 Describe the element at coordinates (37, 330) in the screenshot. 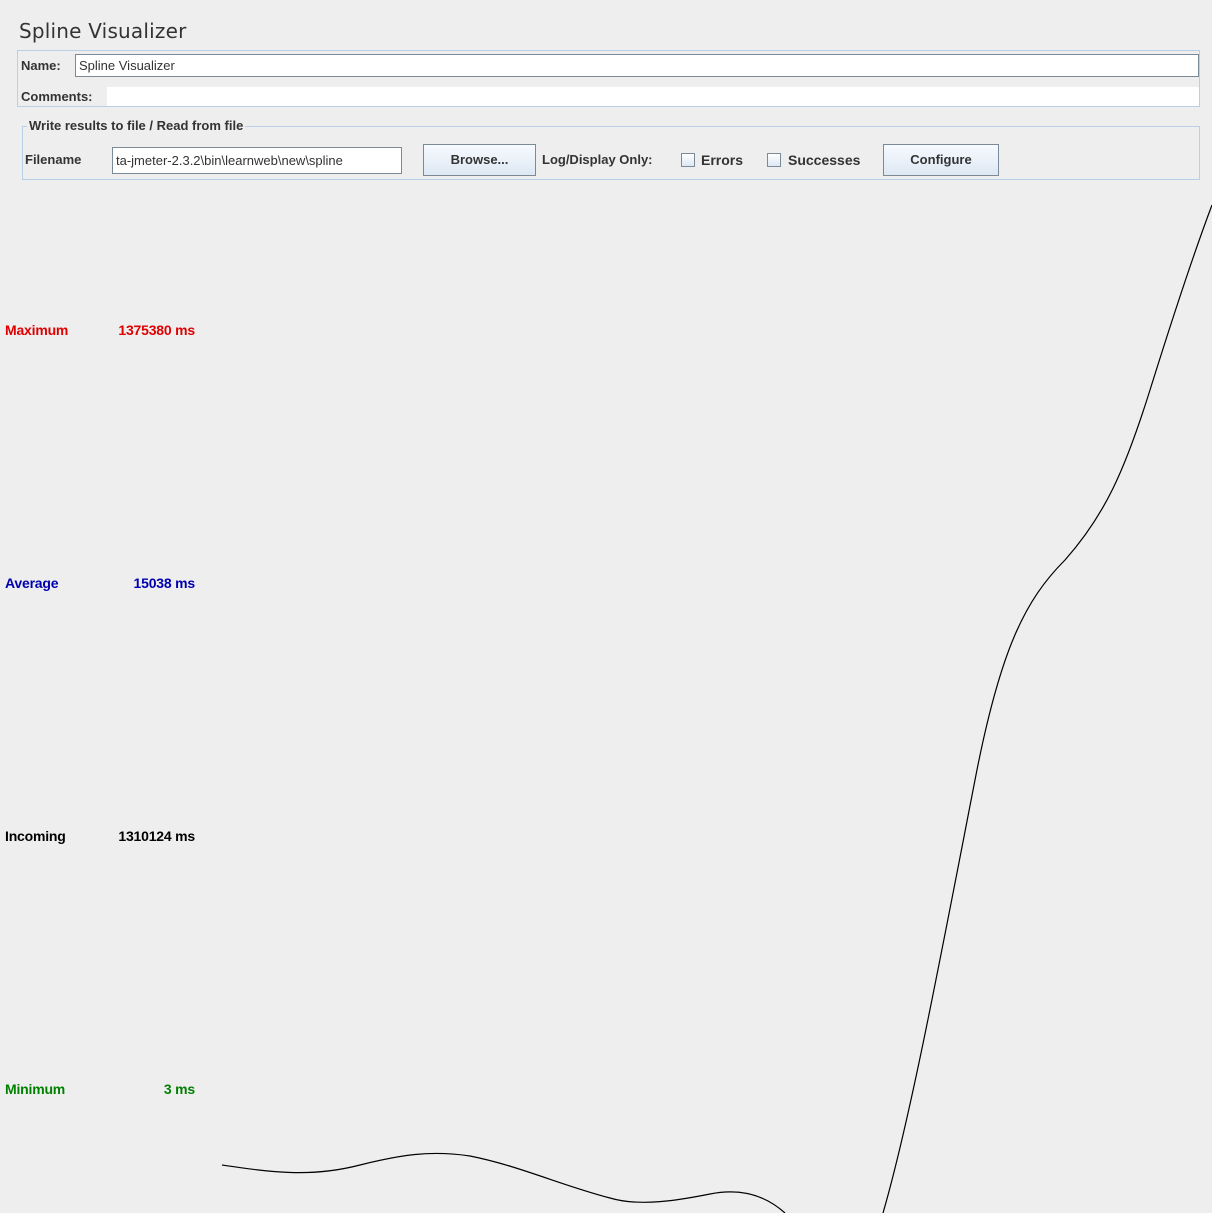

I see `maximum-label: Maximum` at that location.